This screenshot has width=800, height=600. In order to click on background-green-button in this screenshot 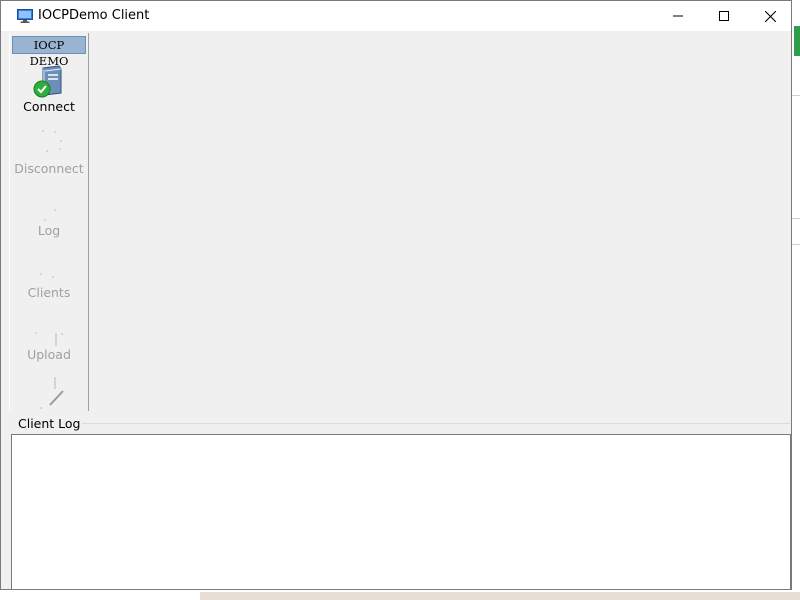, I will do `click(797, 41)`.